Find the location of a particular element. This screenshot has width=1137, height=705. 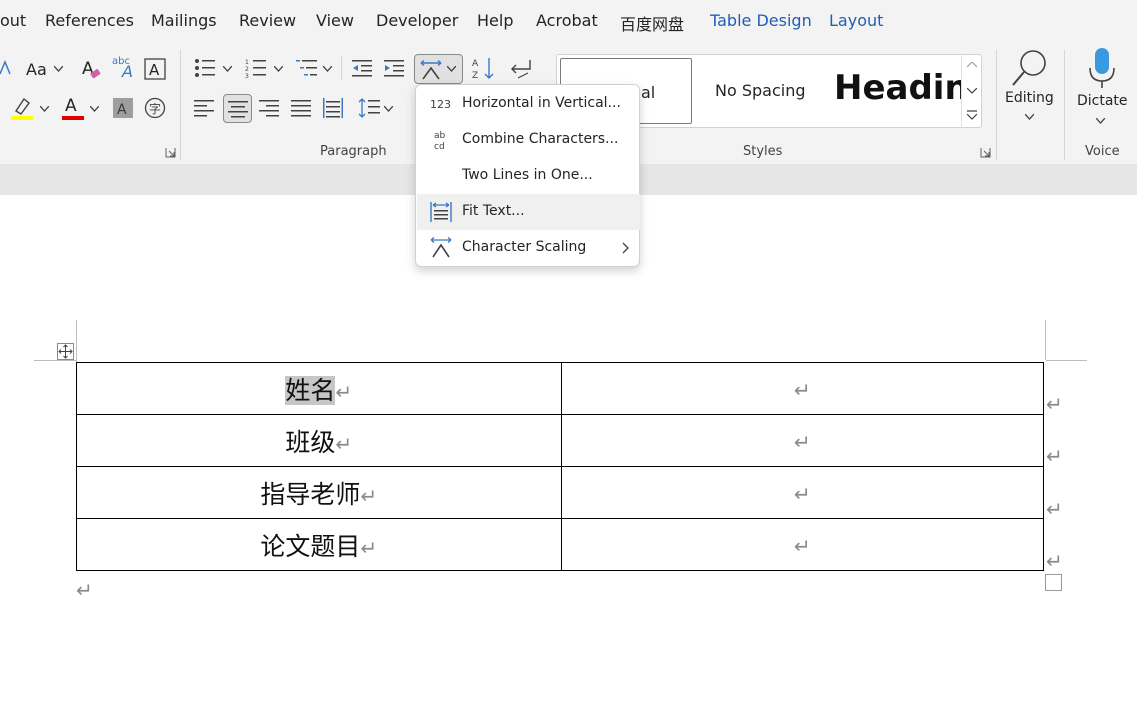

character-border-icon: A is located at coordinates (155, 69).